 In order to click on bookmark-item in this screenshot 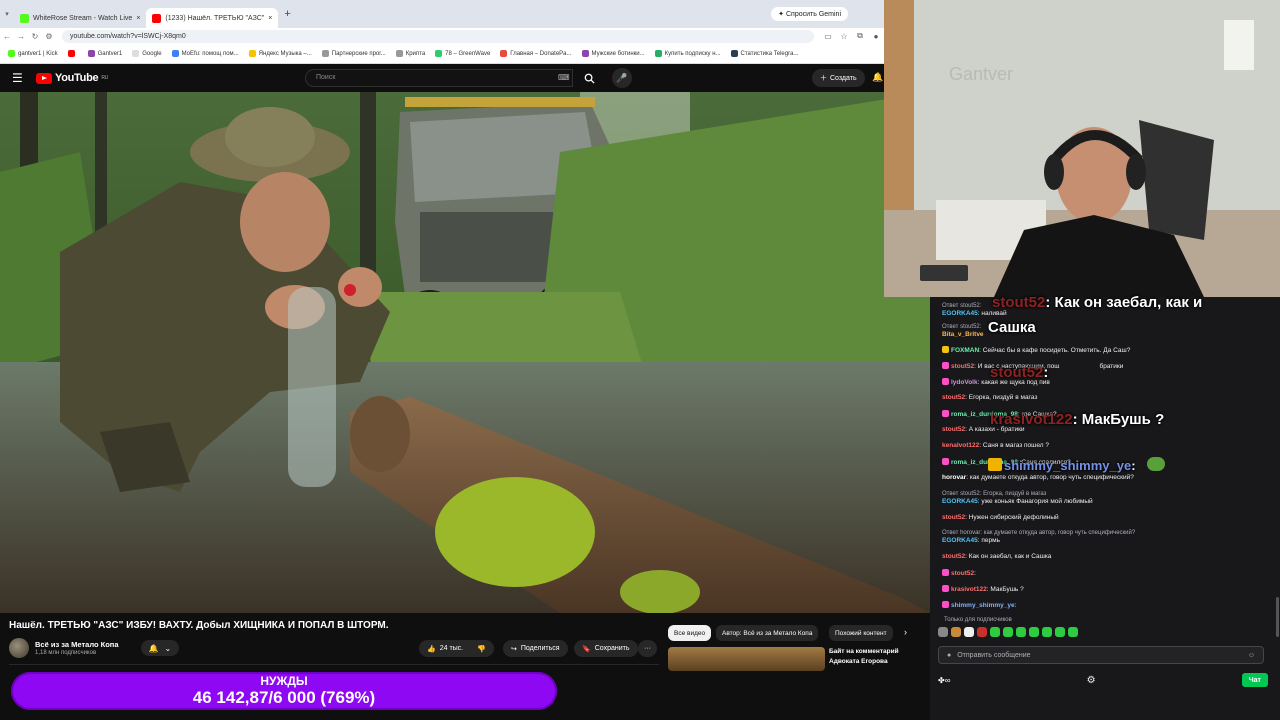, I will do `click(72, 53)`.